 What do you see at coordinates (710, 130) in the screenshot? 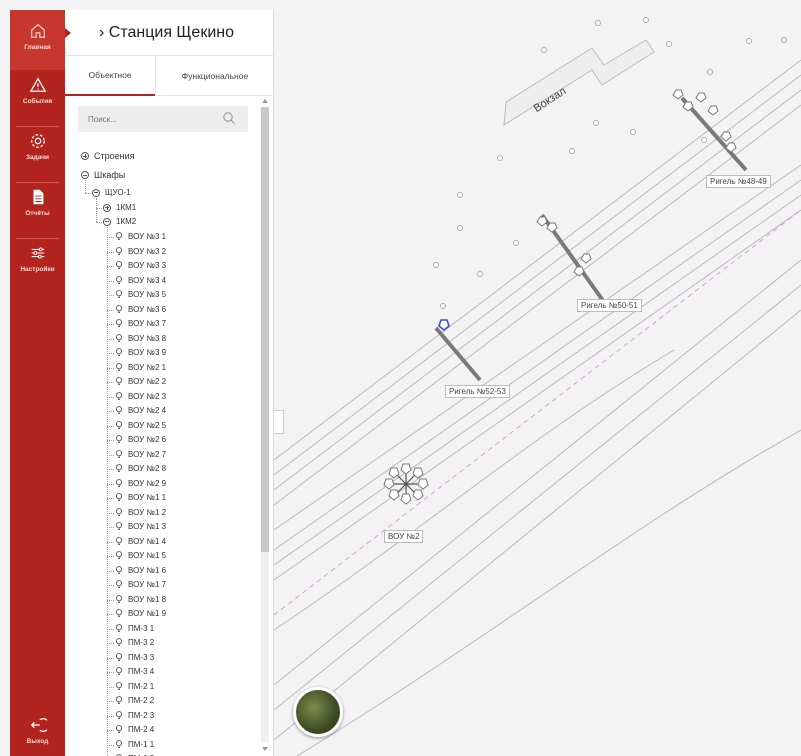
I see `rigel-48-49-marker` at bounding box center [710, 130].